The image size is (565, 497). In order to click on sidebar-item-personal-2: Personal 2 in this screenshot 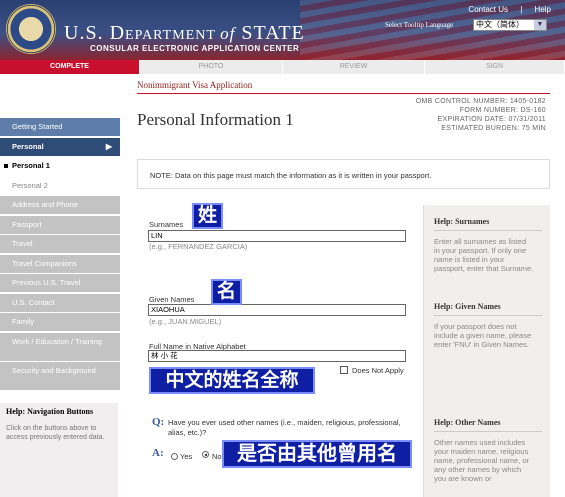, I will do `click(60, 185)`.